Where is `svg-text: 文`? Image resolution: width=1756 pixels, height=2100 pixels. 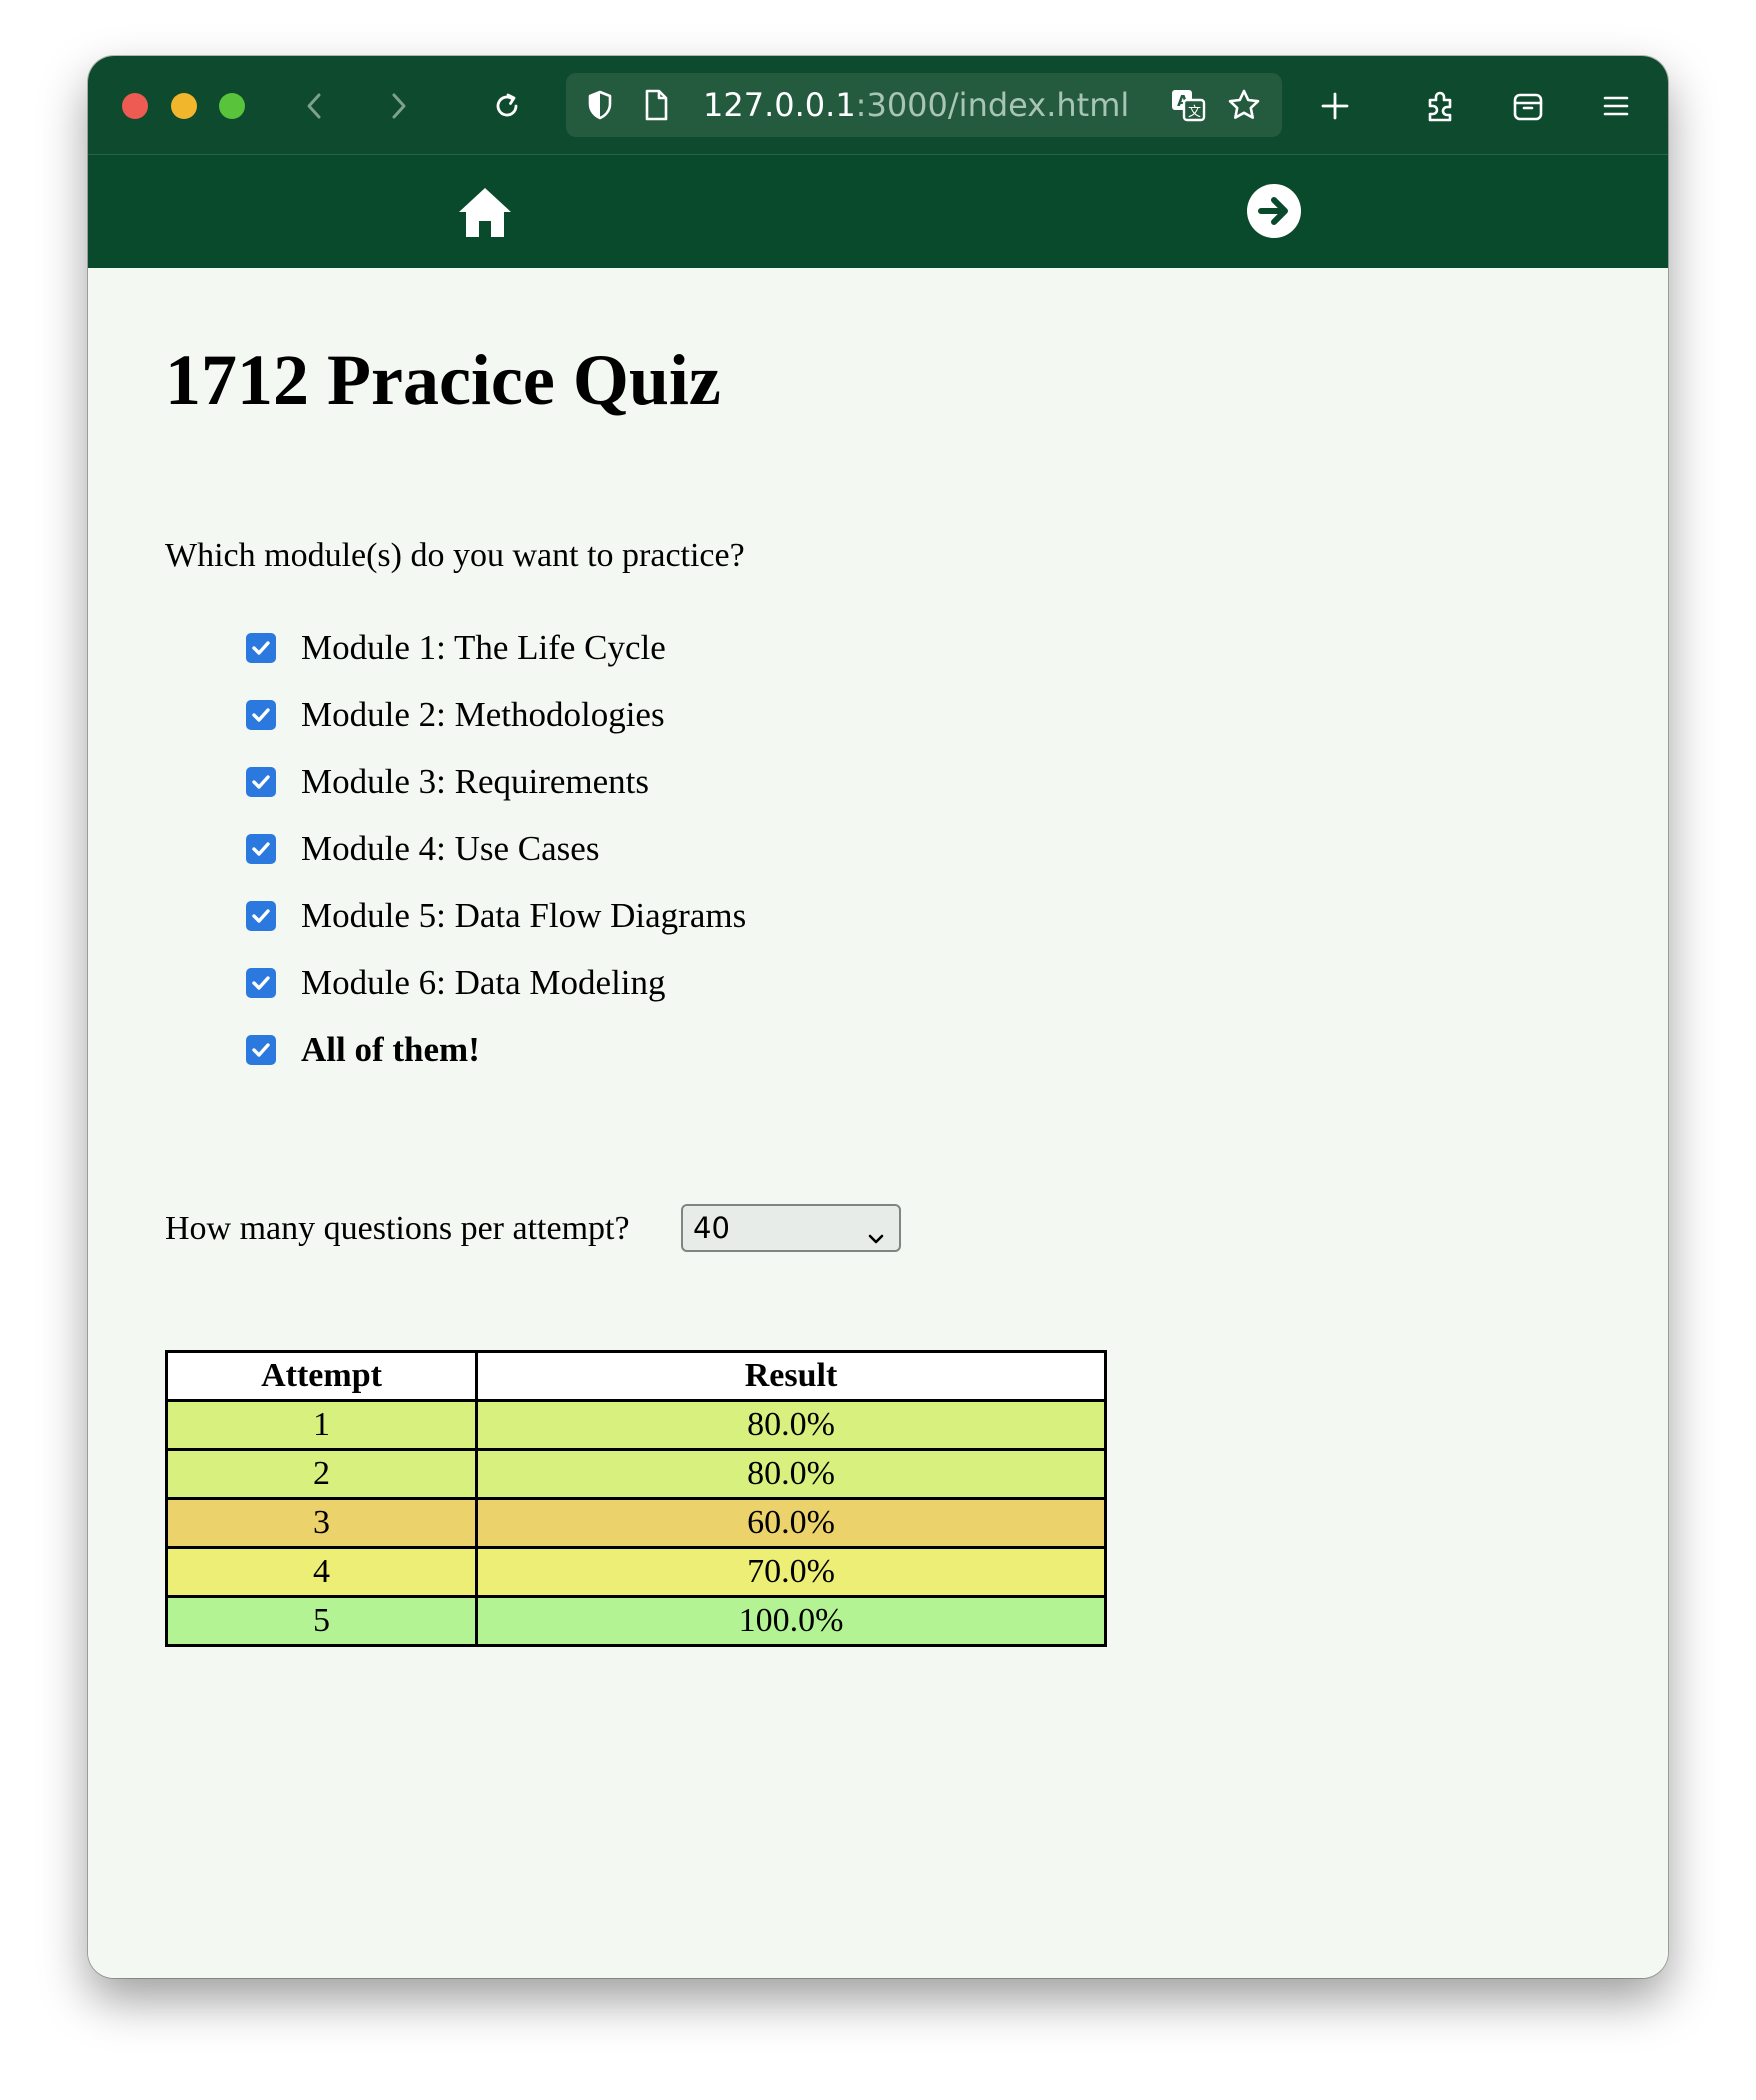
svg-text: 文 is located at coordinates (1194, 112).